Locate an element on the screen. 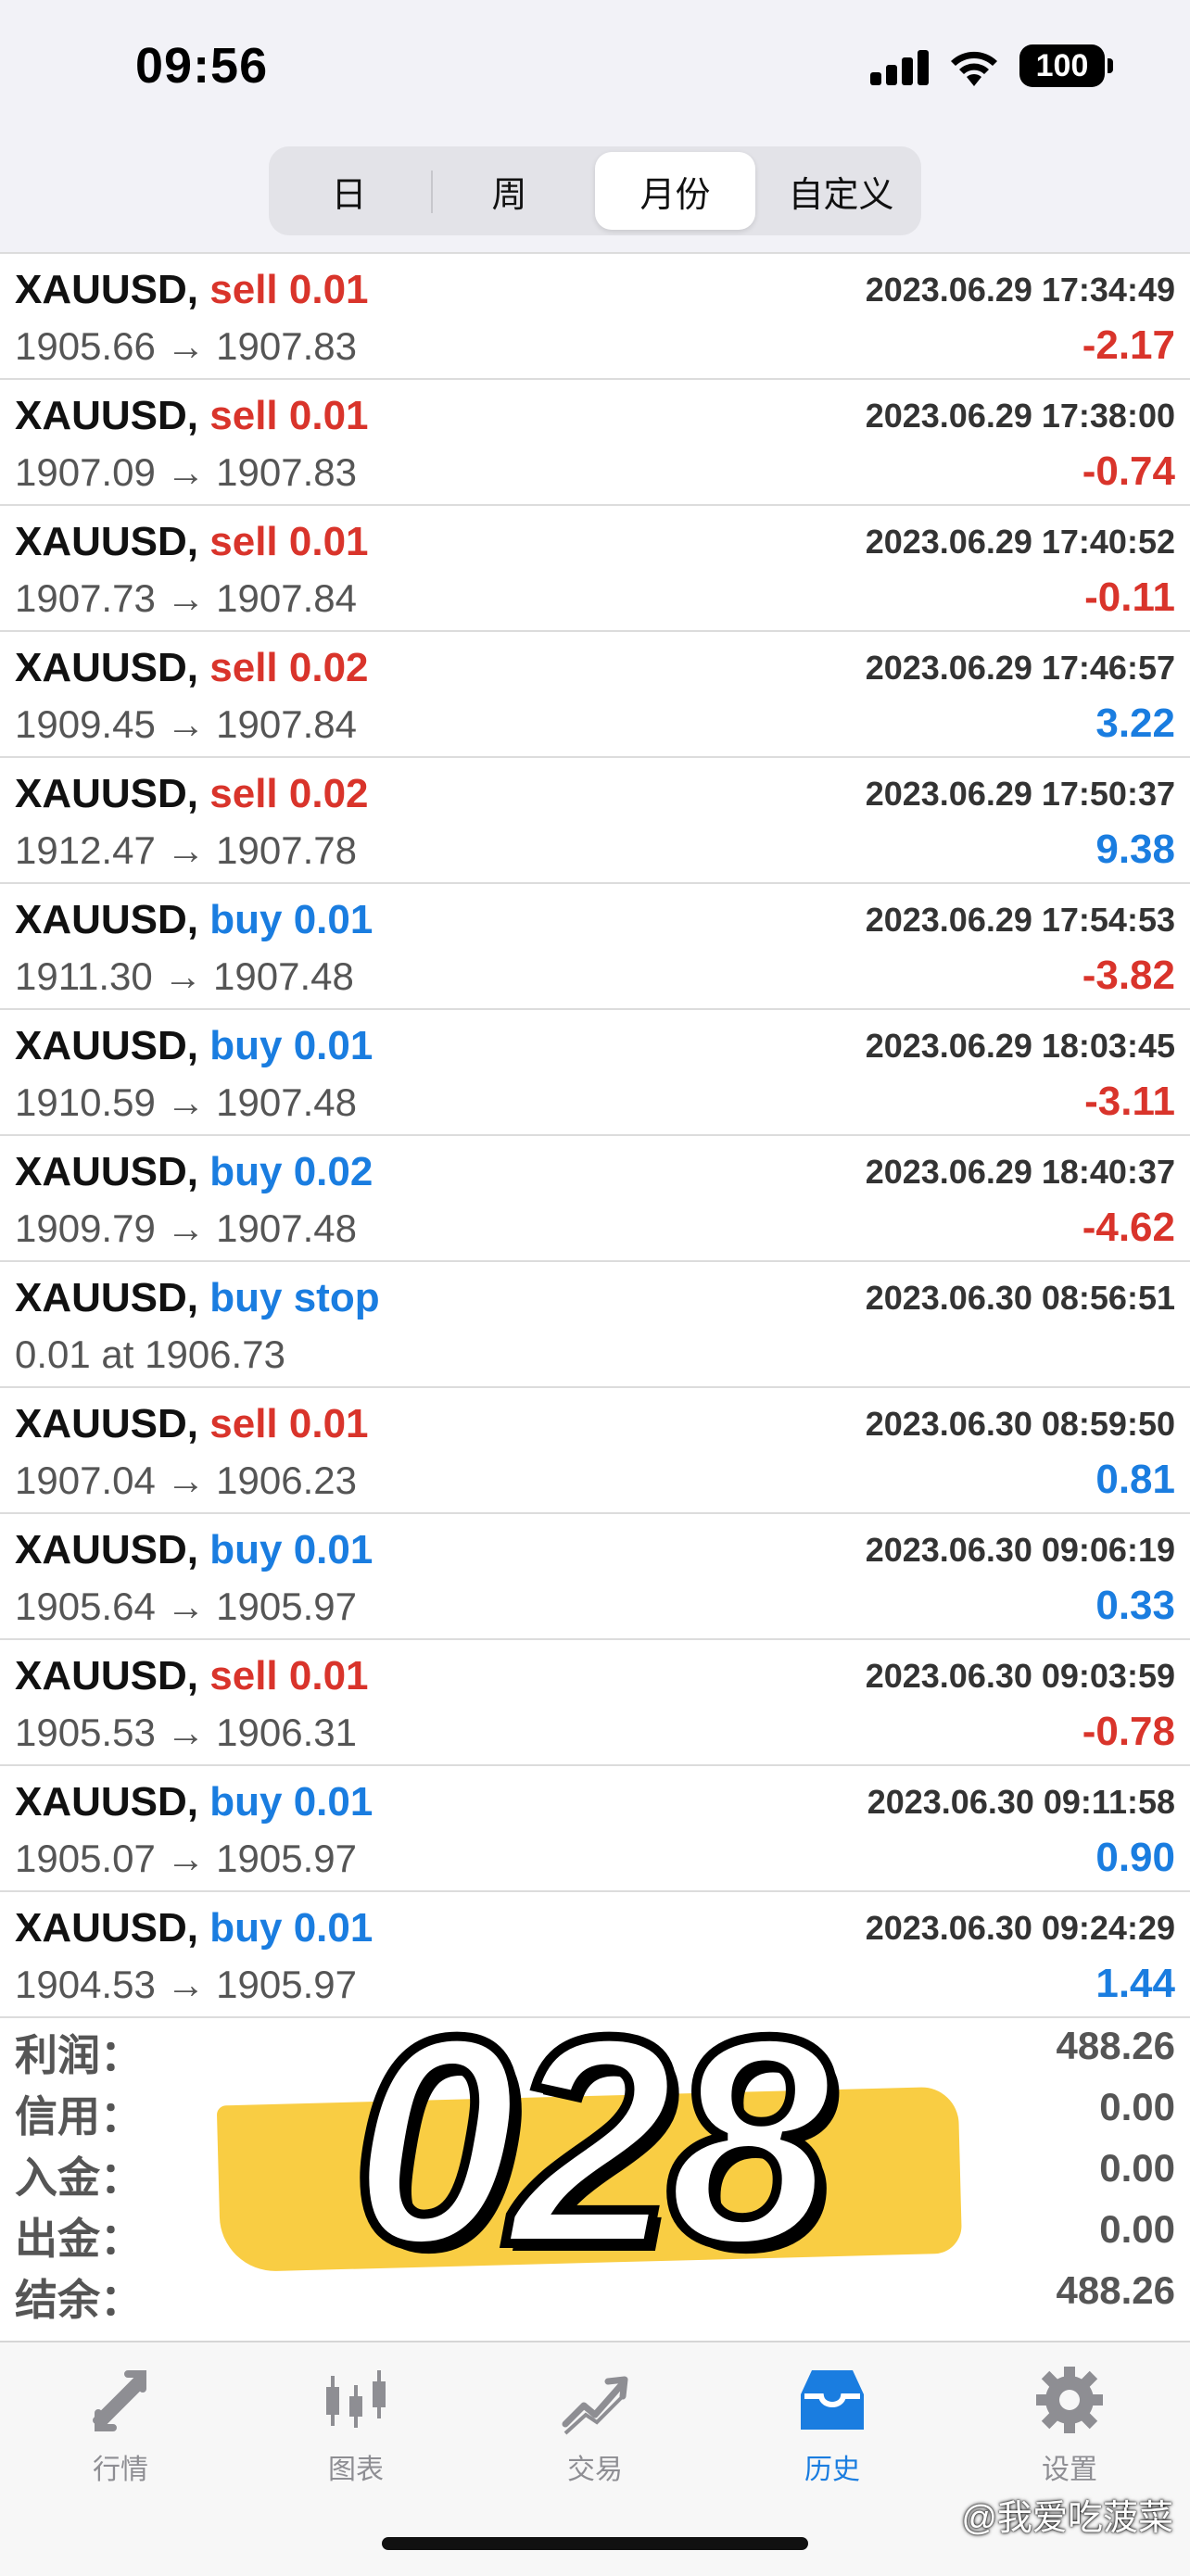  cellular-signal-icon is located at coordinates (899, 65).